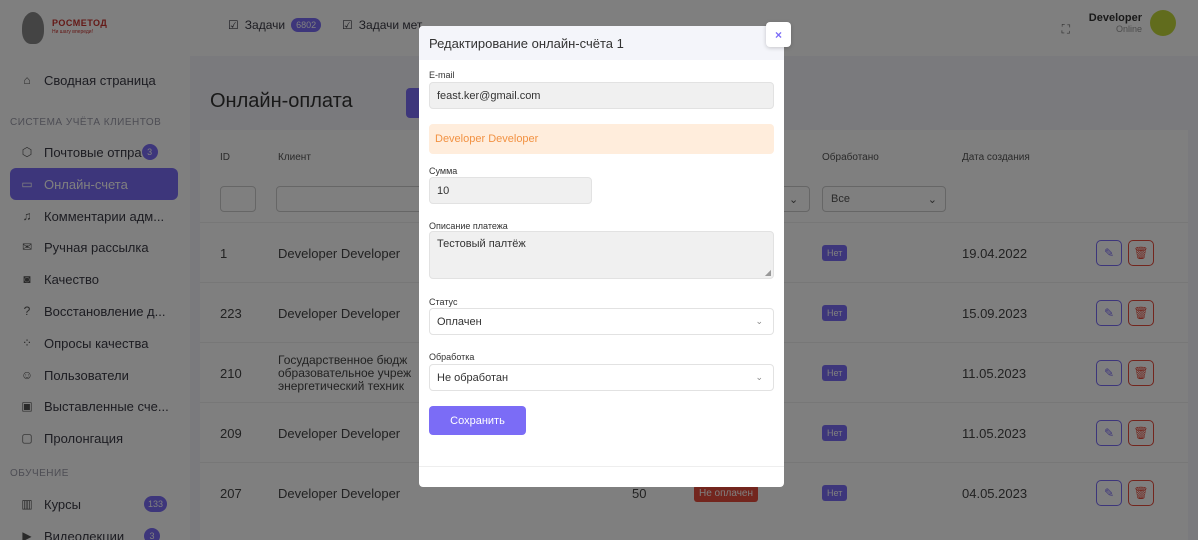 The height and width of the screenshot is (540, 1198). What do you see at coordinates (601, 377) in the screenshot?
I see `processing-select: Не обработан ⌄` at bounding box center [601, 377].